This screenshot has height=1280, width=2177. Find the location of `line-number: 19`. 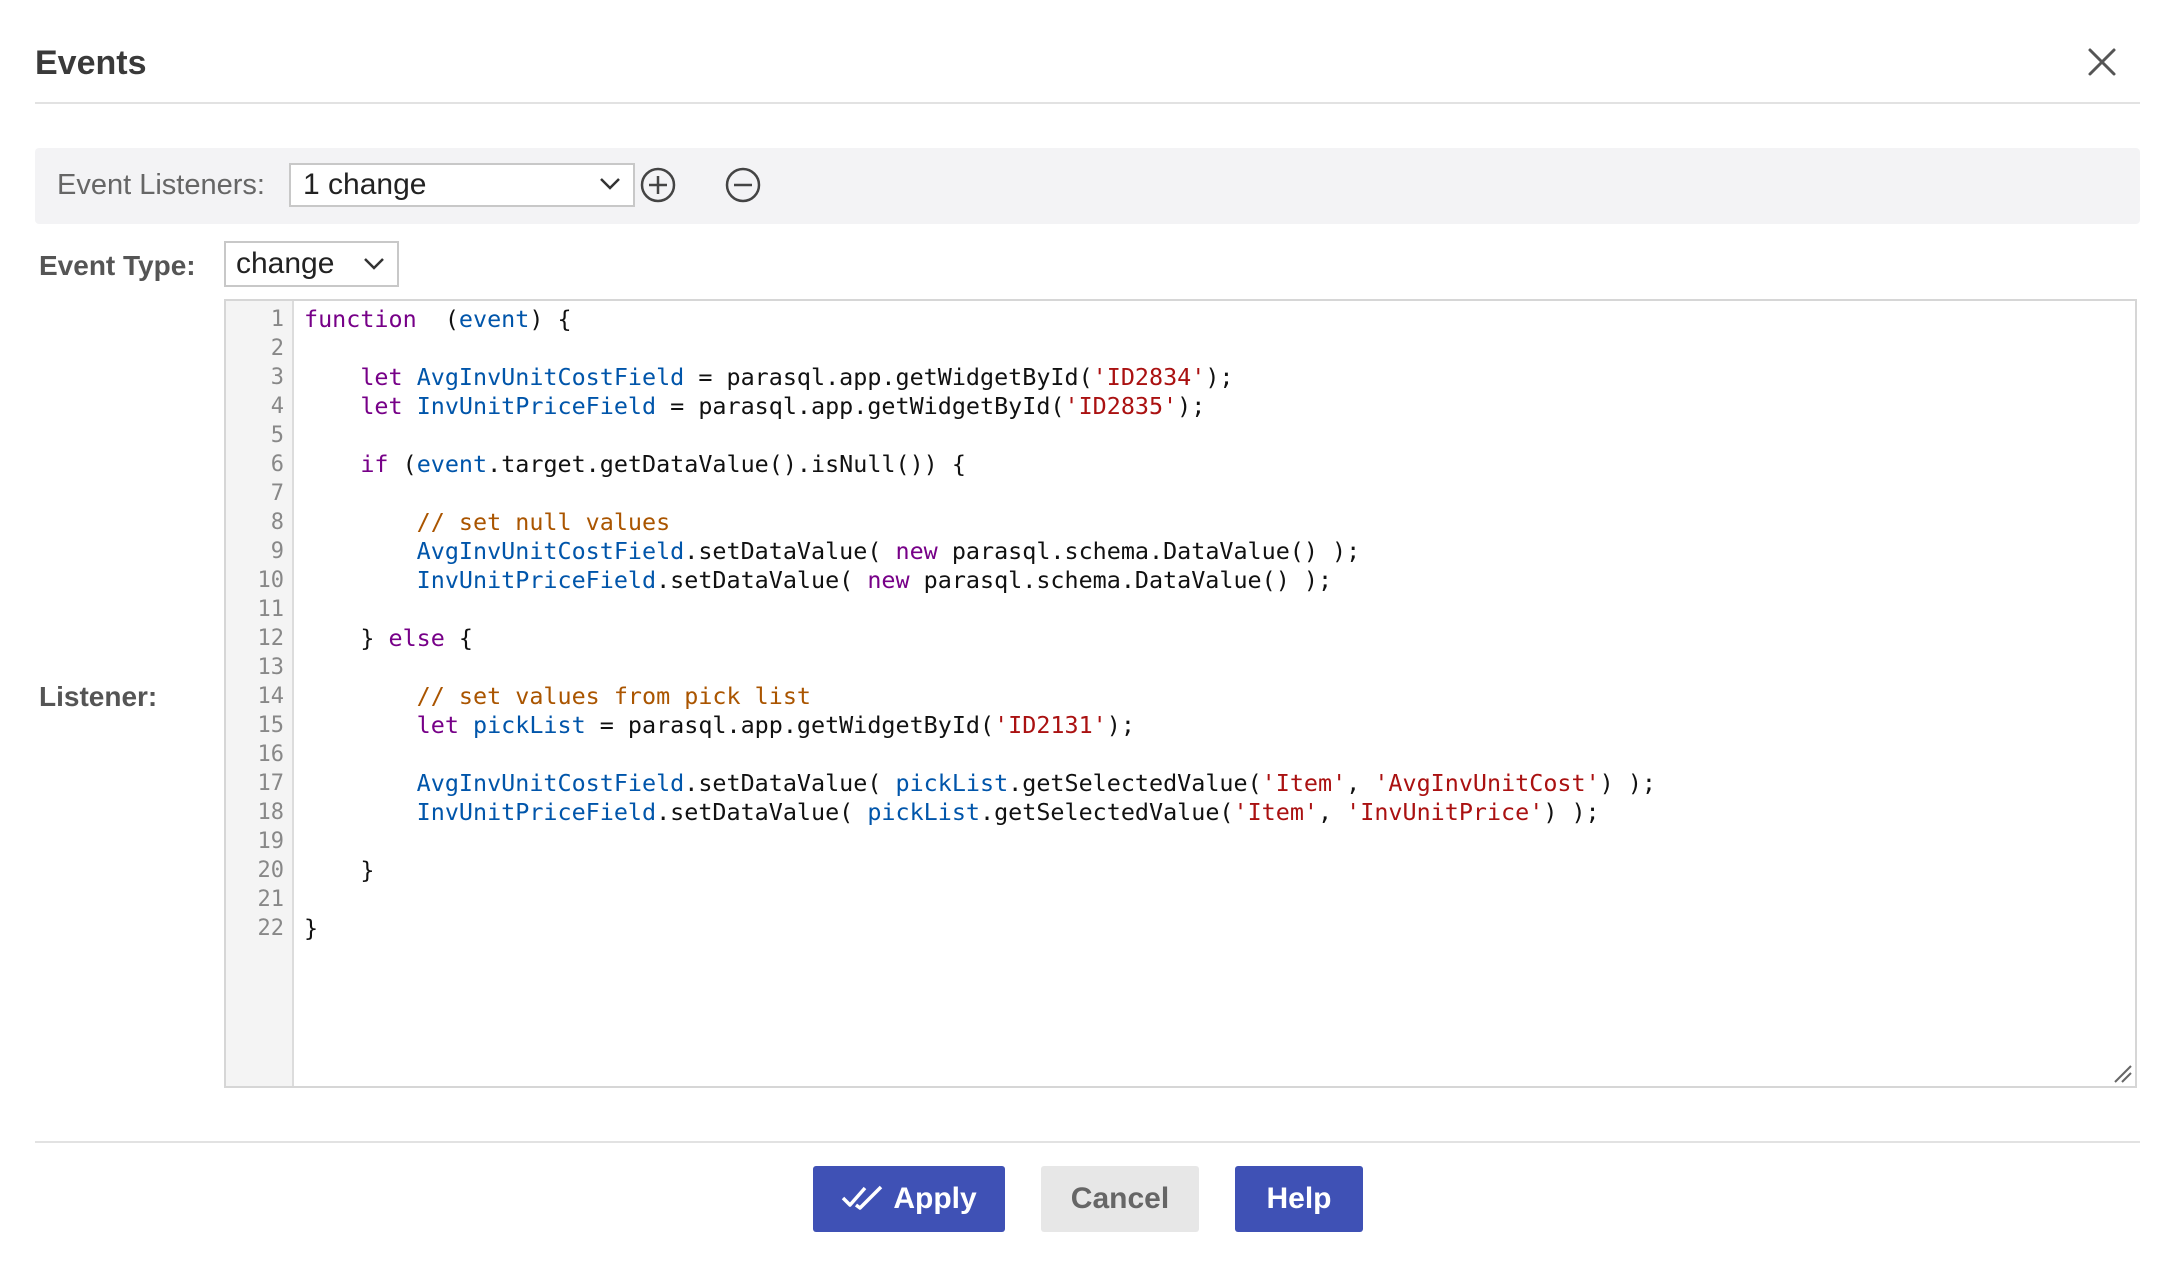

line-number: 19 is located at coordinates (271, 841).